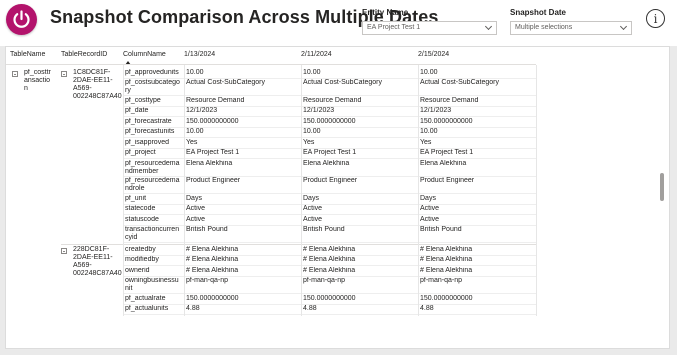  Describe the element at coordinates (152, 72) in the screenshot. I see `column-name-cell: pf_approvedunits` at that location.